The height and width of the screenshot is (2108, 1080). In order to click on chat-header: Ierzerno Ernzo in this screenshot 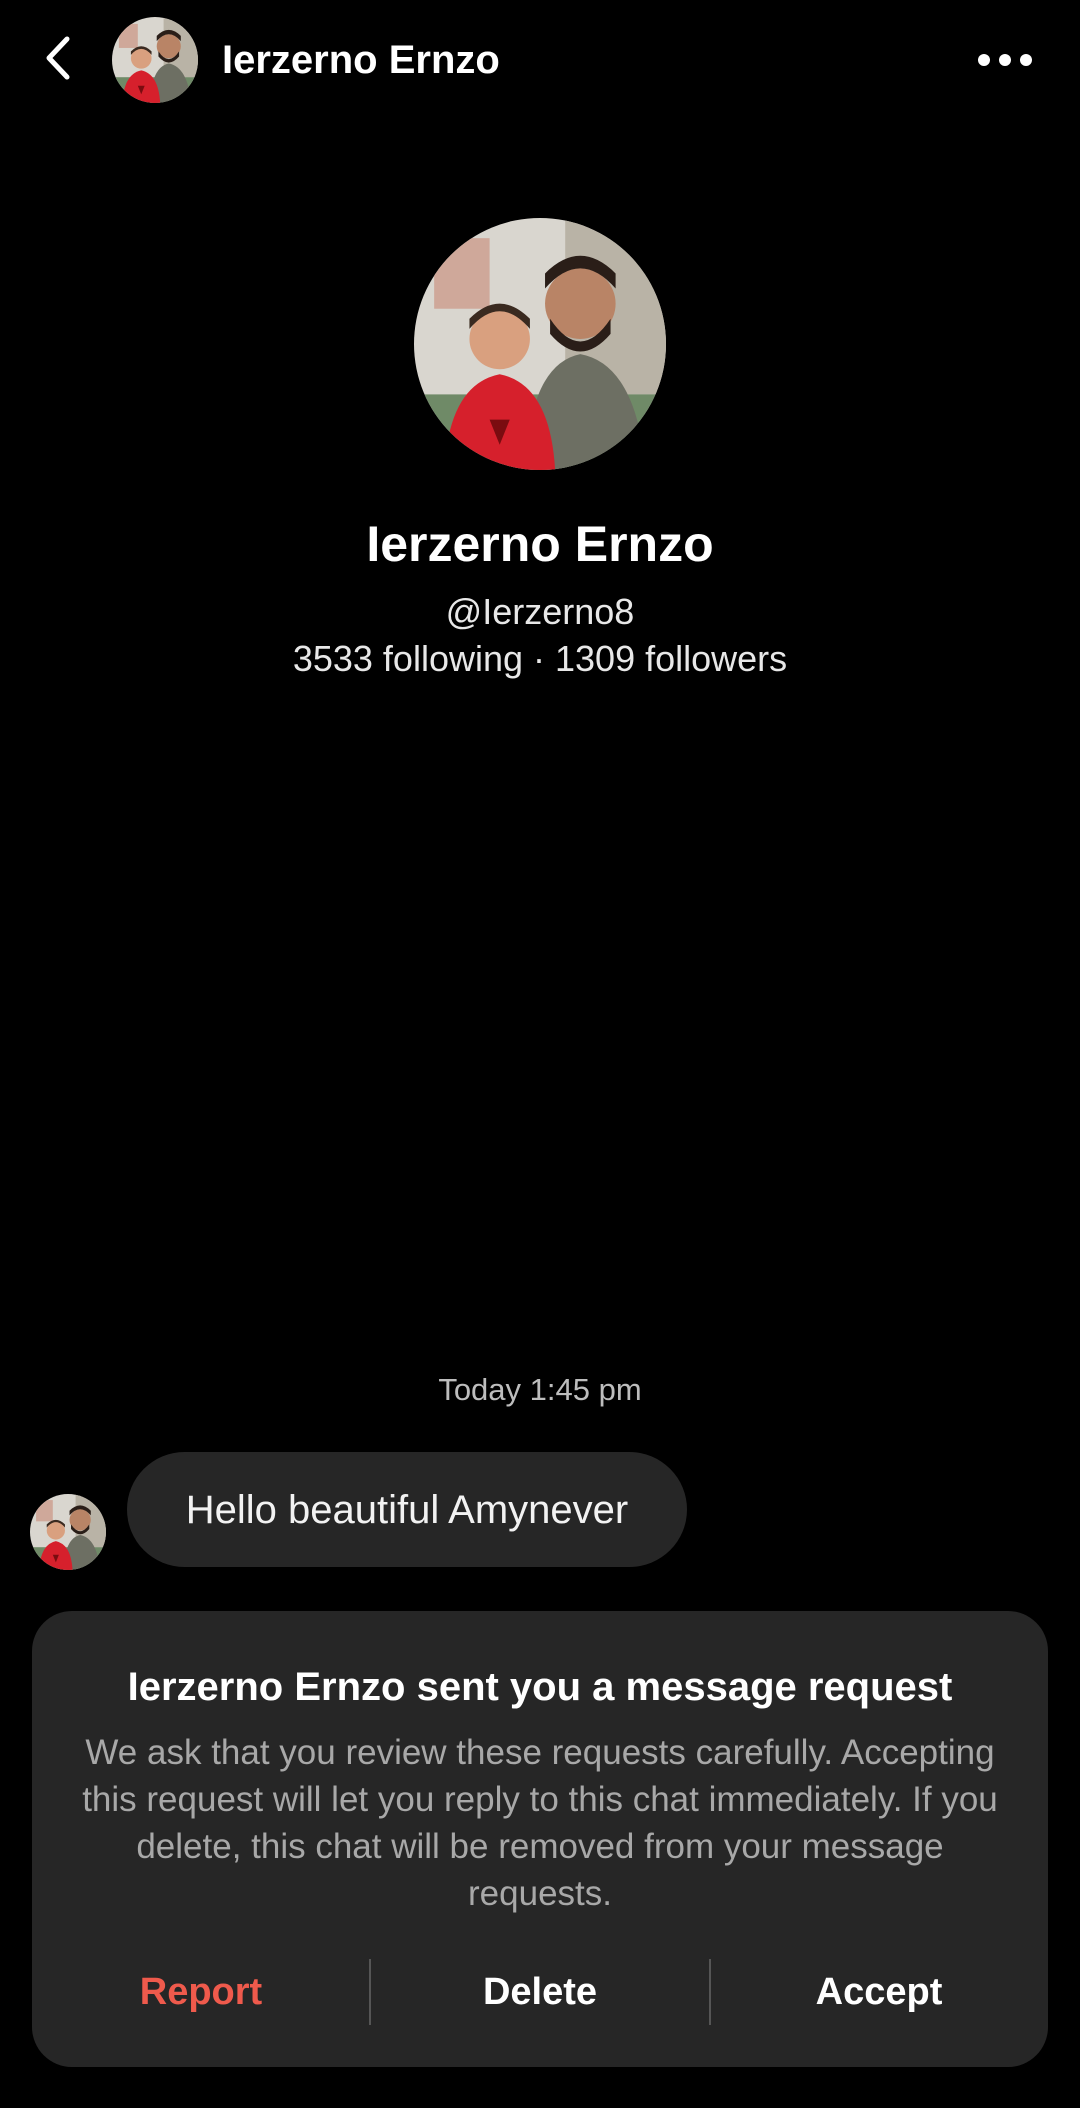, I will do `click(540, 60)`.